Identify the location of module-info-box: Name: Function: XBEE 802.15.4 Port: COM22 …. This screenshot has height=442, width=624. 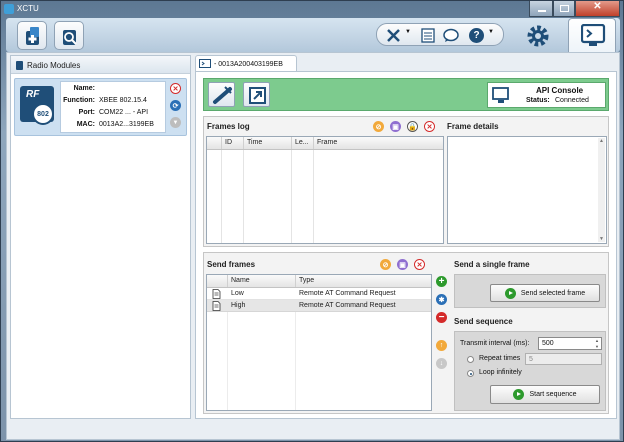
(113, 107).